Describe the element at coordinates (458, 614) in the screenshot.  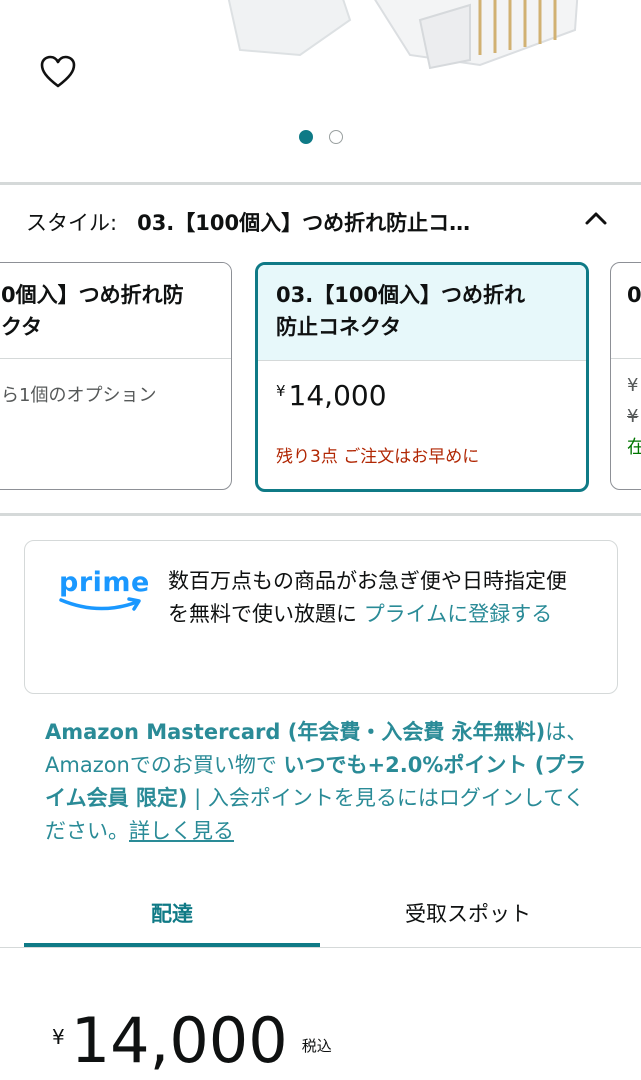
I see `prime-signup-link: プライムに登録する` at that location.